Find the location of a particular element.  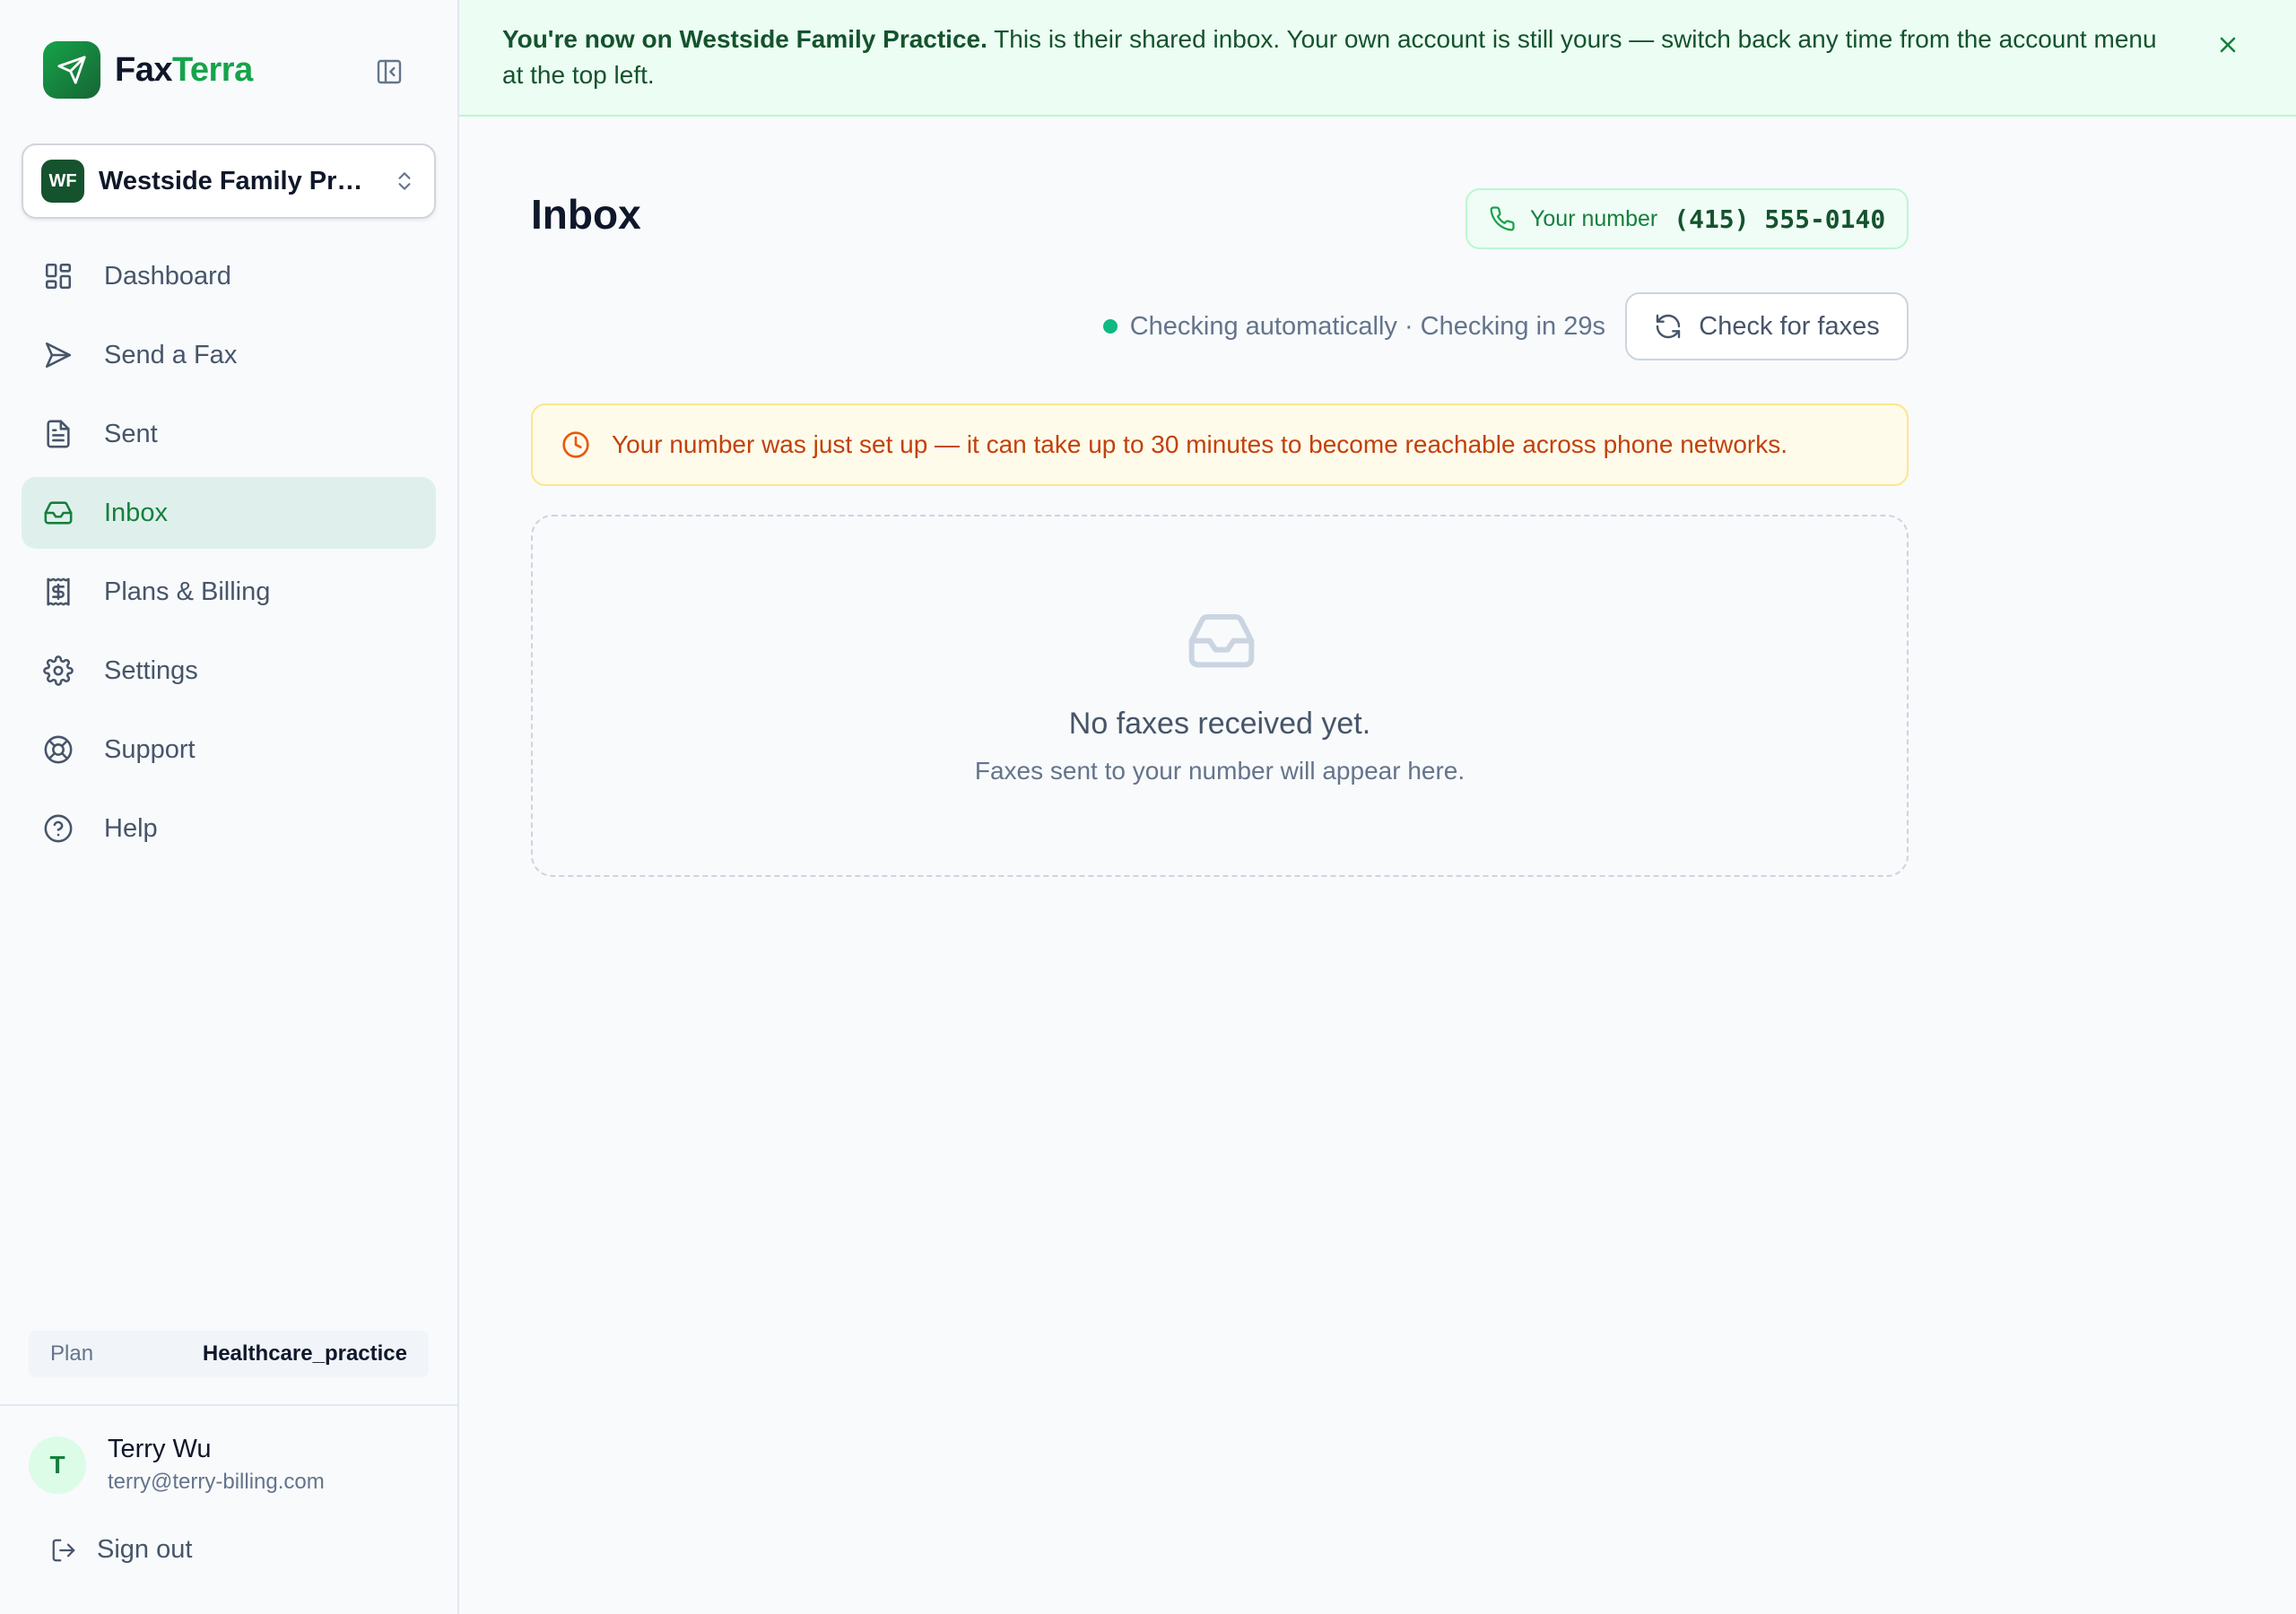

sidebar-item-help: Help is located at coordinates (229, 828).